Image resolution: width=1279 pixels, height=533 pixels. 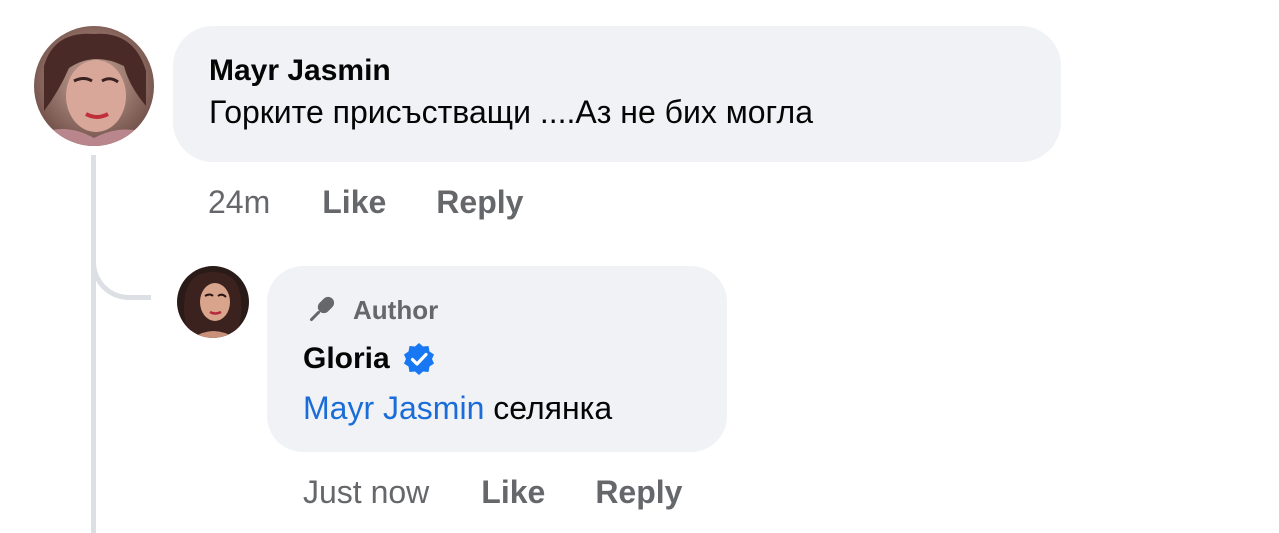 I want to click on mention-link: Mayr Jasmin, so click(x=393, y=408).